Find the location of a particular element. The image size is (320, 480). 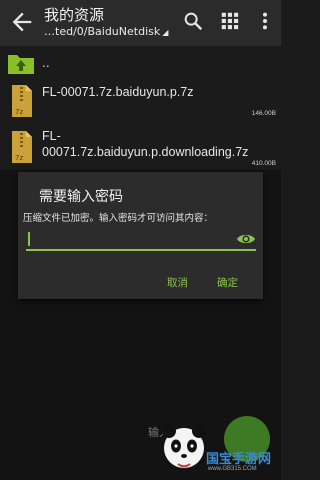

ok-button: 确定 is located at coordinates (227, 282).